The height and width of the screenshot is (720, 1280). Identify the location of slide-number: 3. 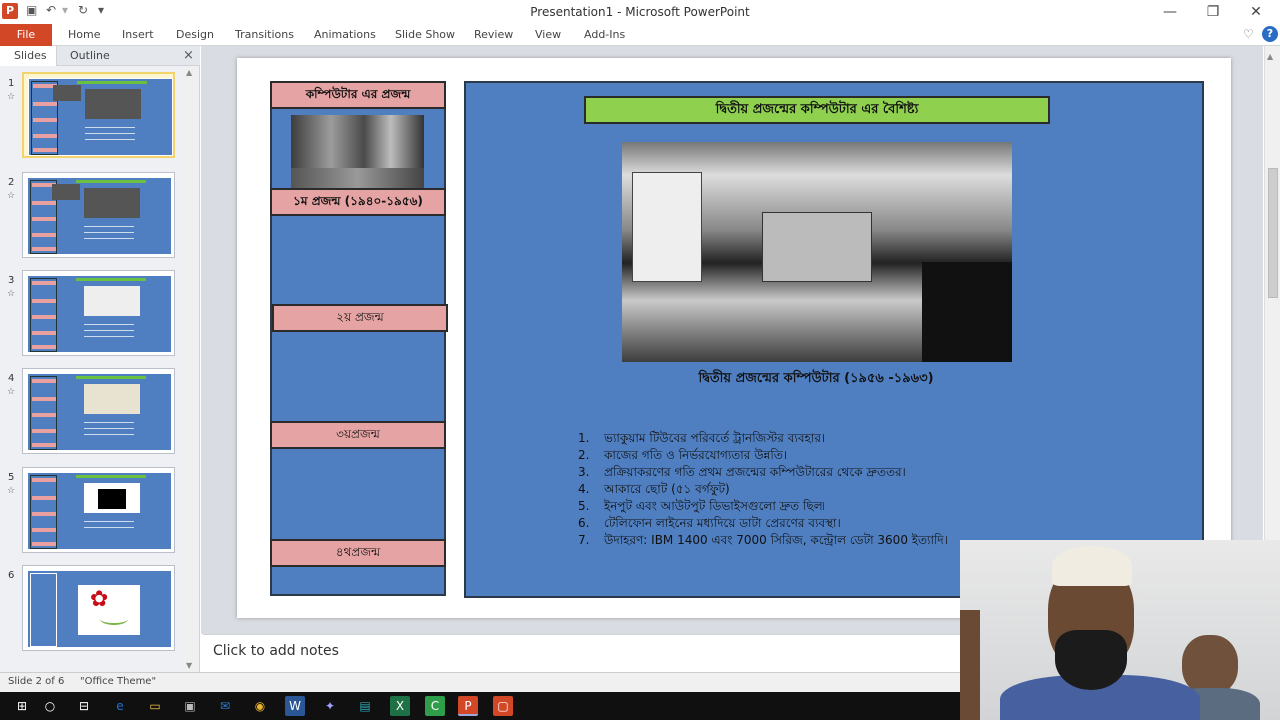
(11, 280).